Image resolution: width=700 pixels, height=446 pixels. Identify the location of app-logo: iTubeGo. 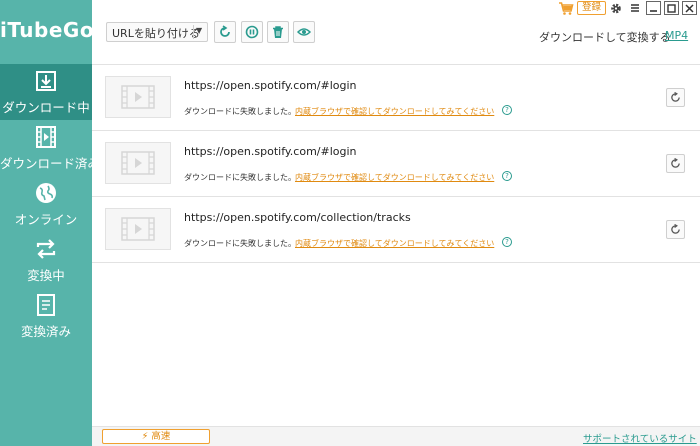
(47, 30).